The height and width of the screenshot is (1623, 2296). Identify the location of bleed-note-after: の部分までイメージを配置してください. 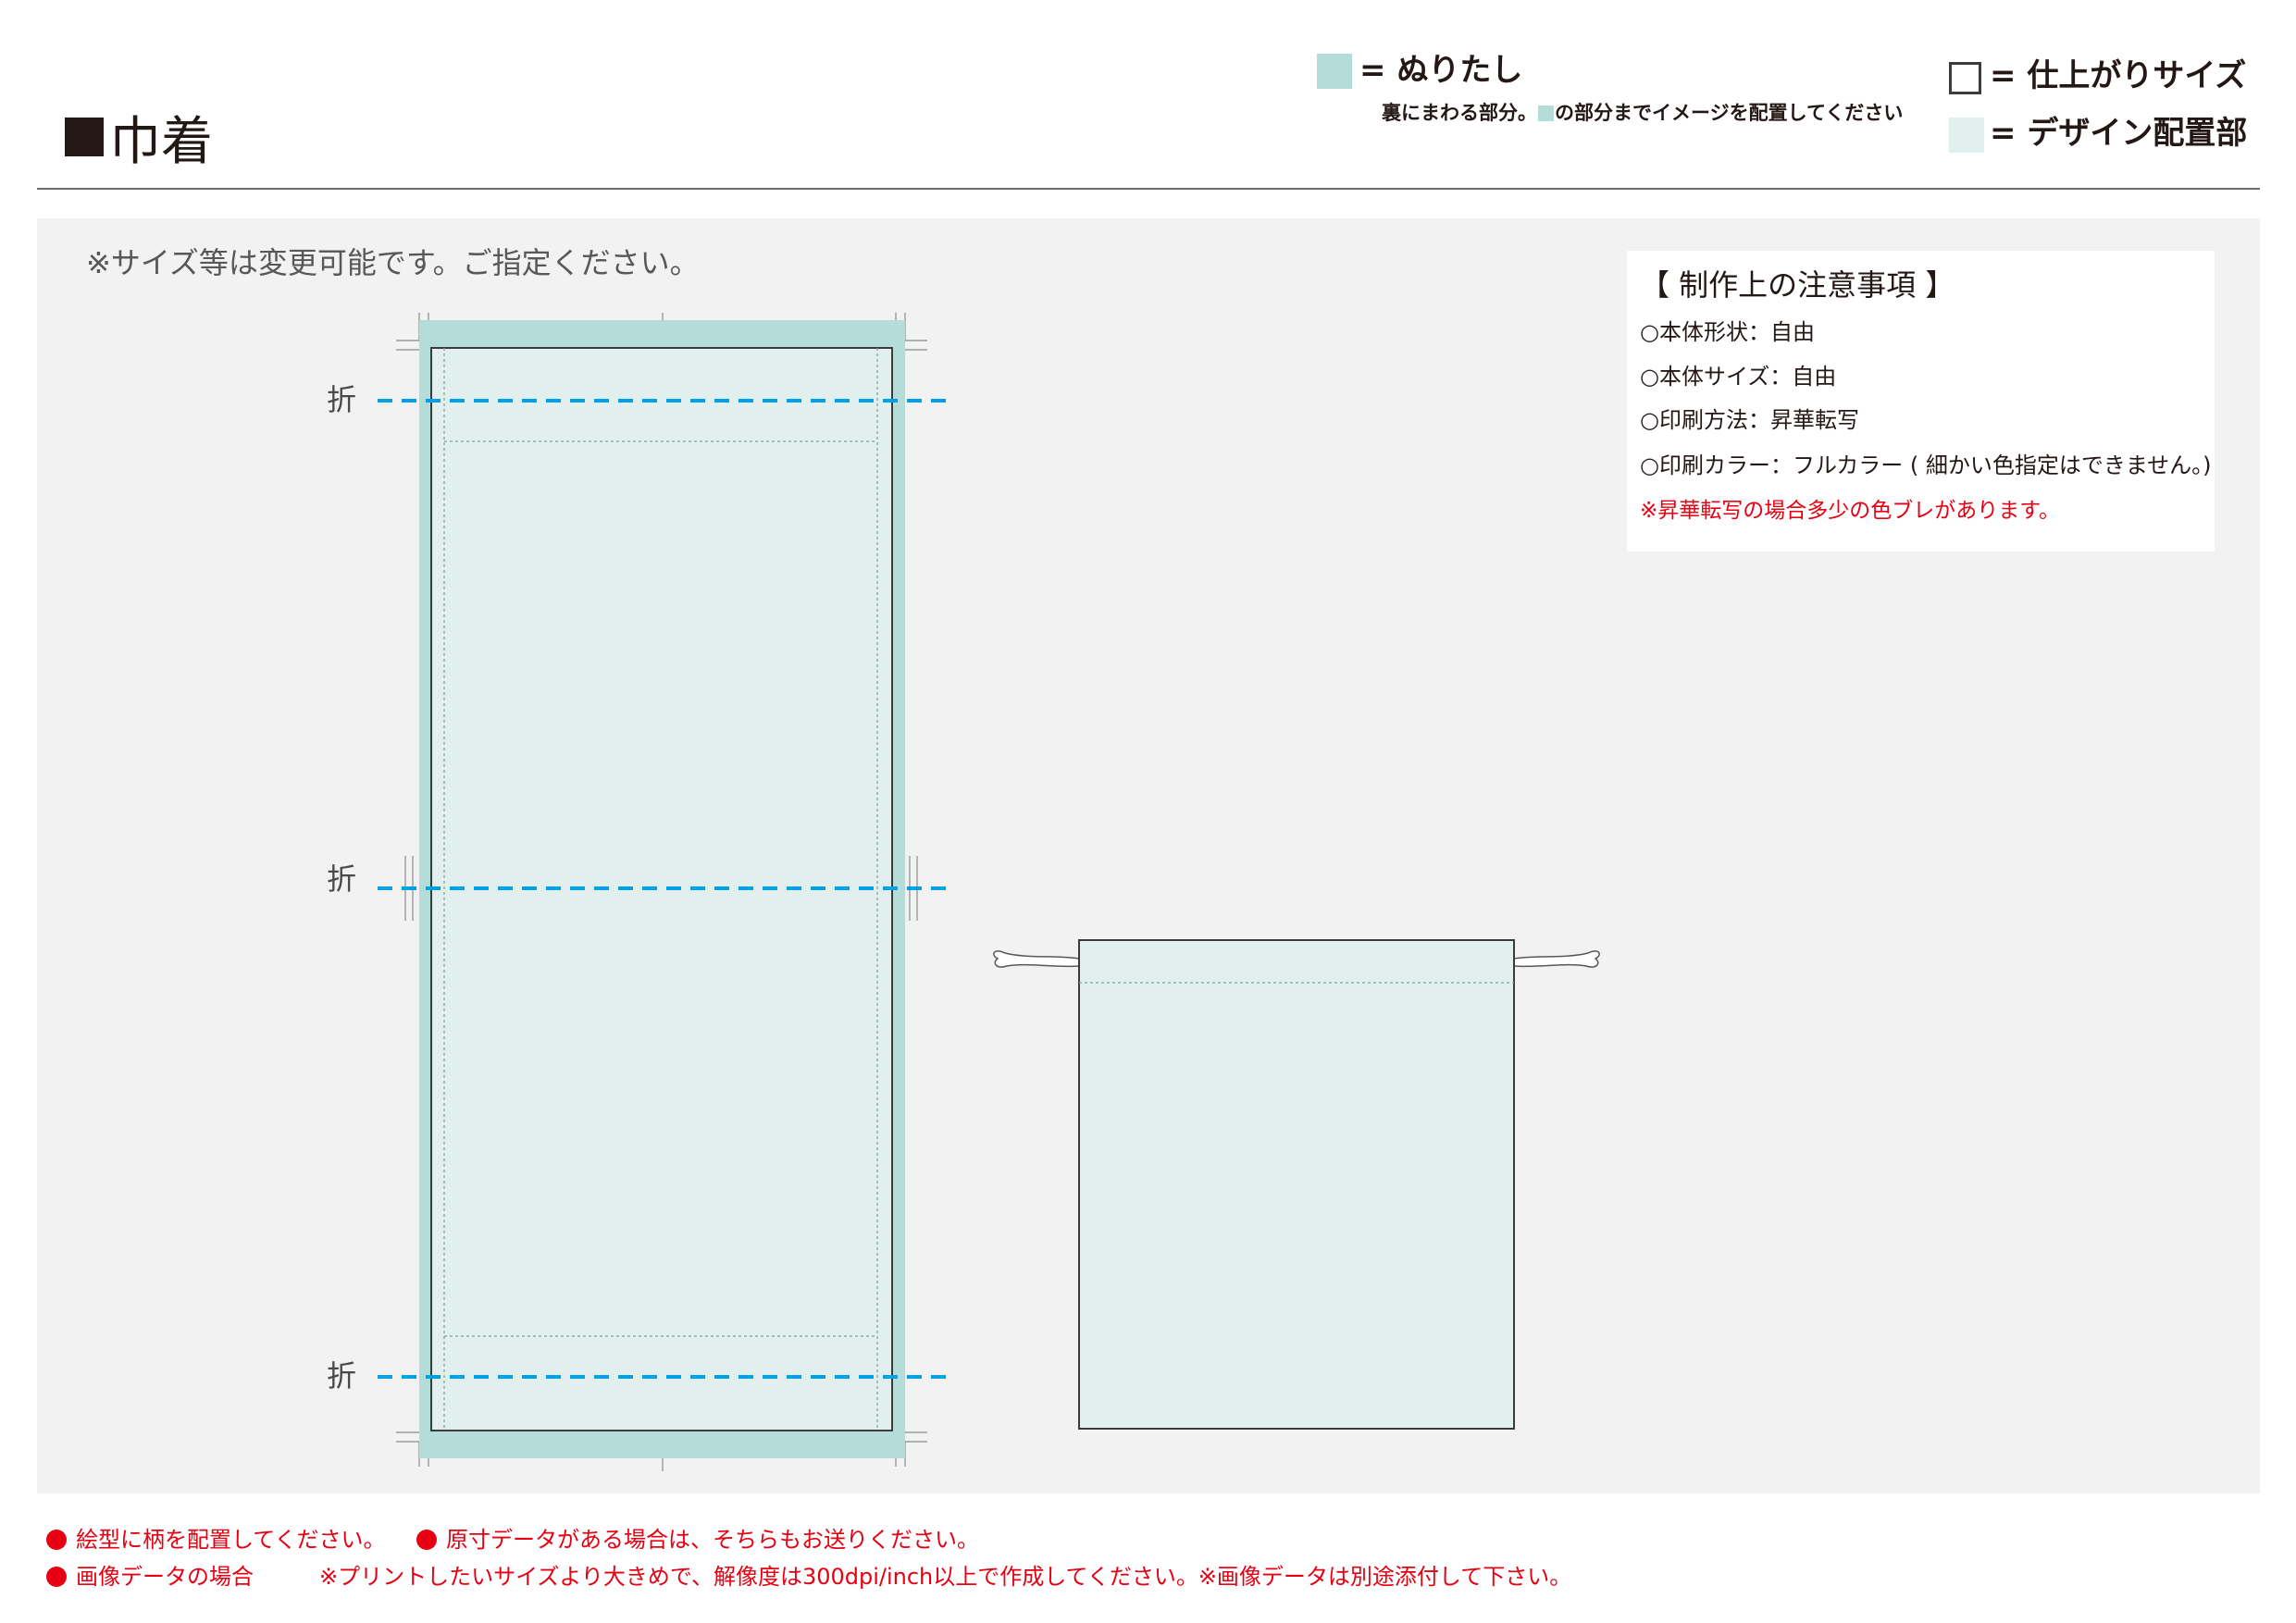
(1730, 113).